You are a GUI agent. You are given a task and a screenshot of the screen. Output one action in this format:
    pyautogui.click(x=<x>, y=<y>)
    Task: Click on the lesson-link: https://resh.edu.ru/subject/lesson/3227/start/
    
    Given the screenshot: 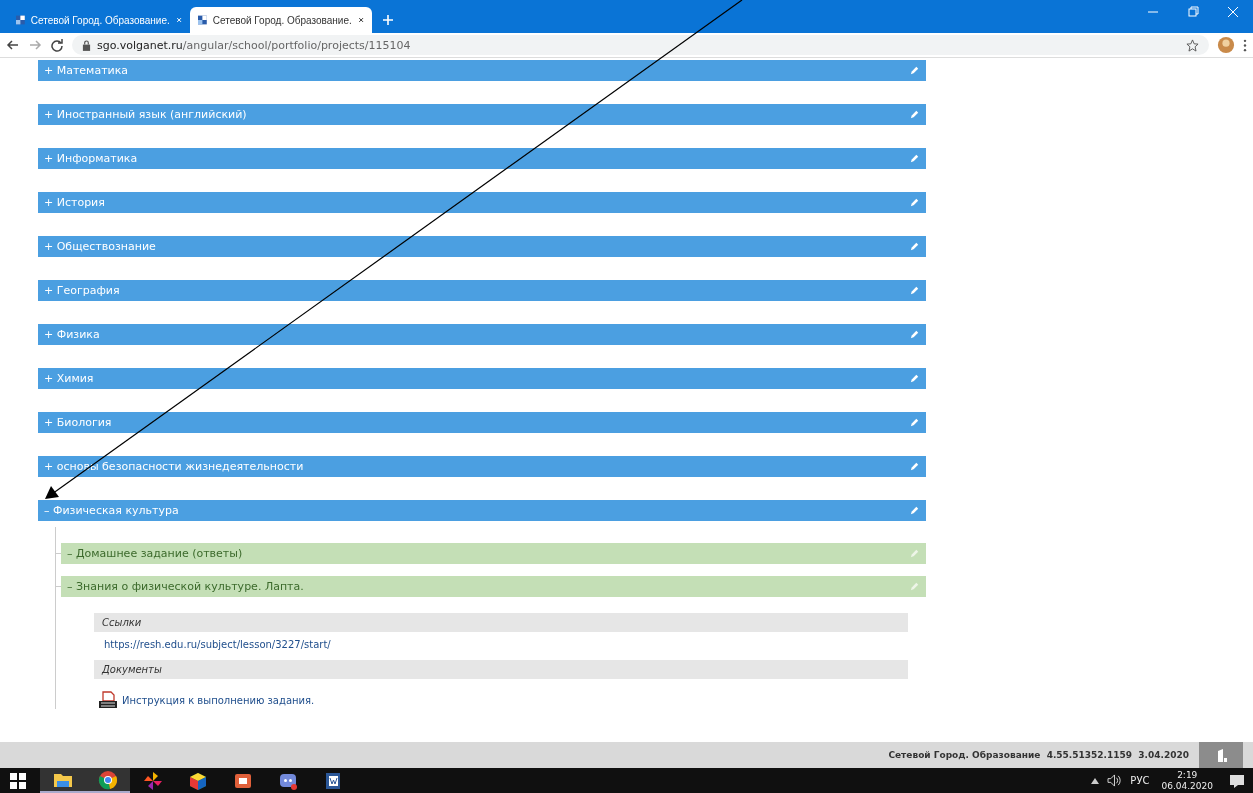 What is the action you would take?
    pyautogui.click(x=506, y=644)
    